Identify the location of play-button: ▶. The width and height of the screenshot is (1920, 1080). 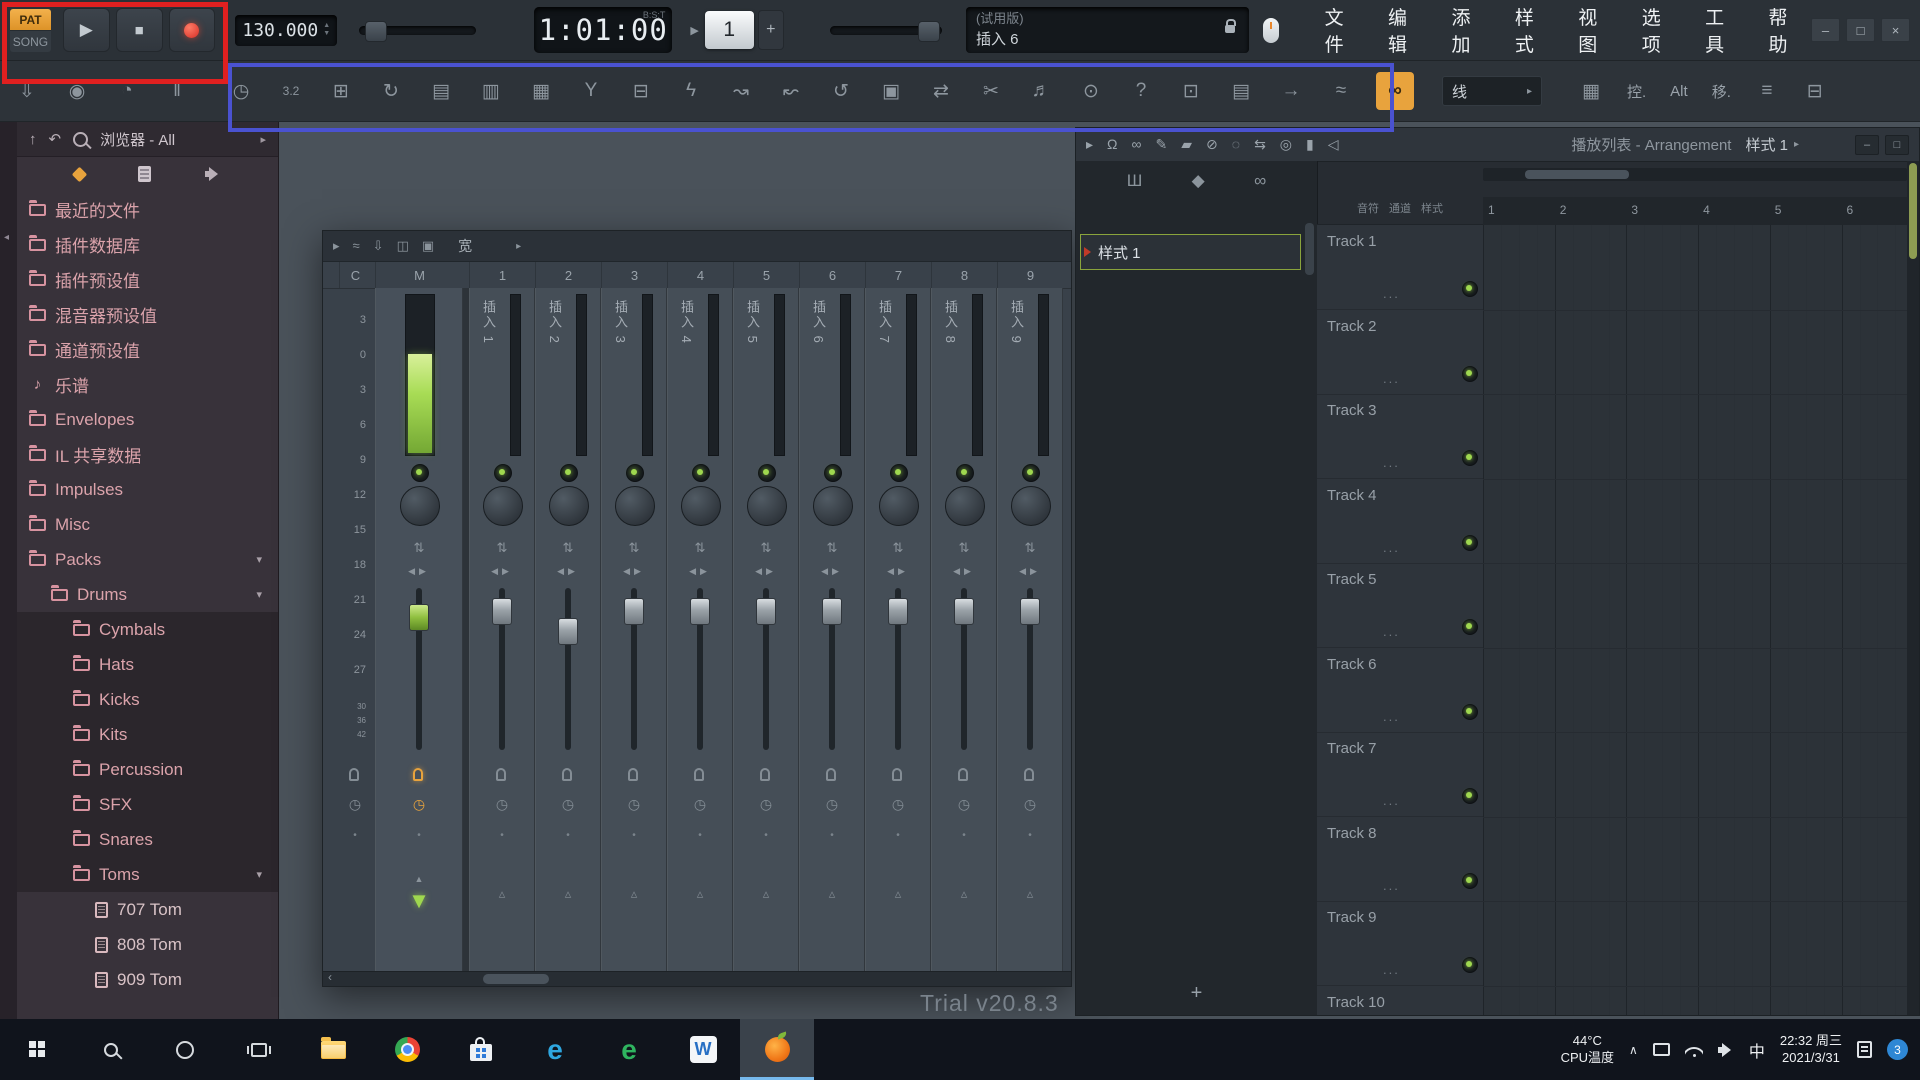
(86, 30).